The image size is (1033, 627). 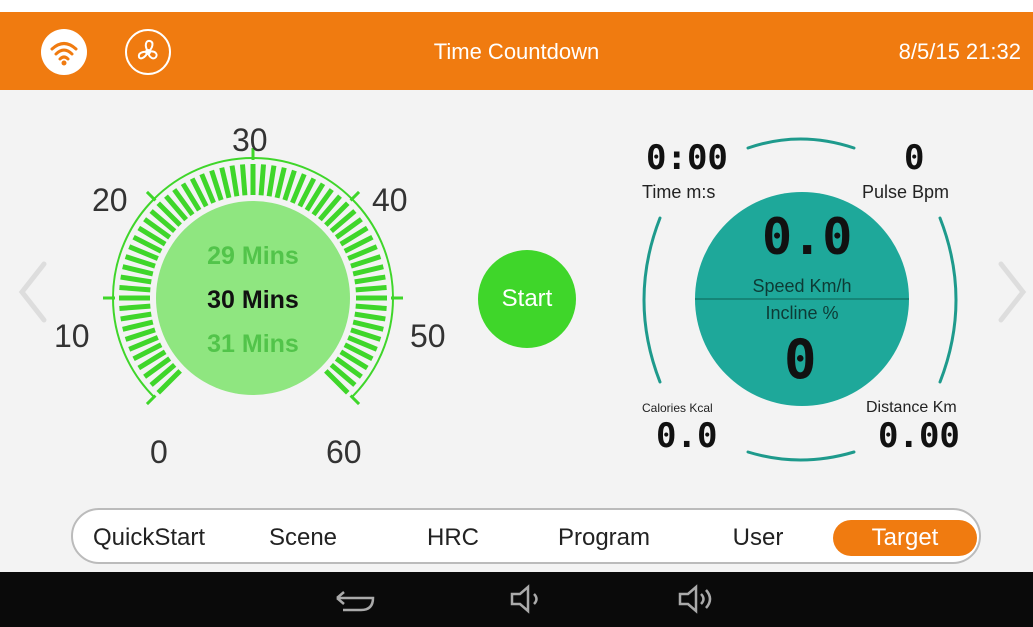 I want to click on dial-tick-label: 10, so click(x=72, y=336).